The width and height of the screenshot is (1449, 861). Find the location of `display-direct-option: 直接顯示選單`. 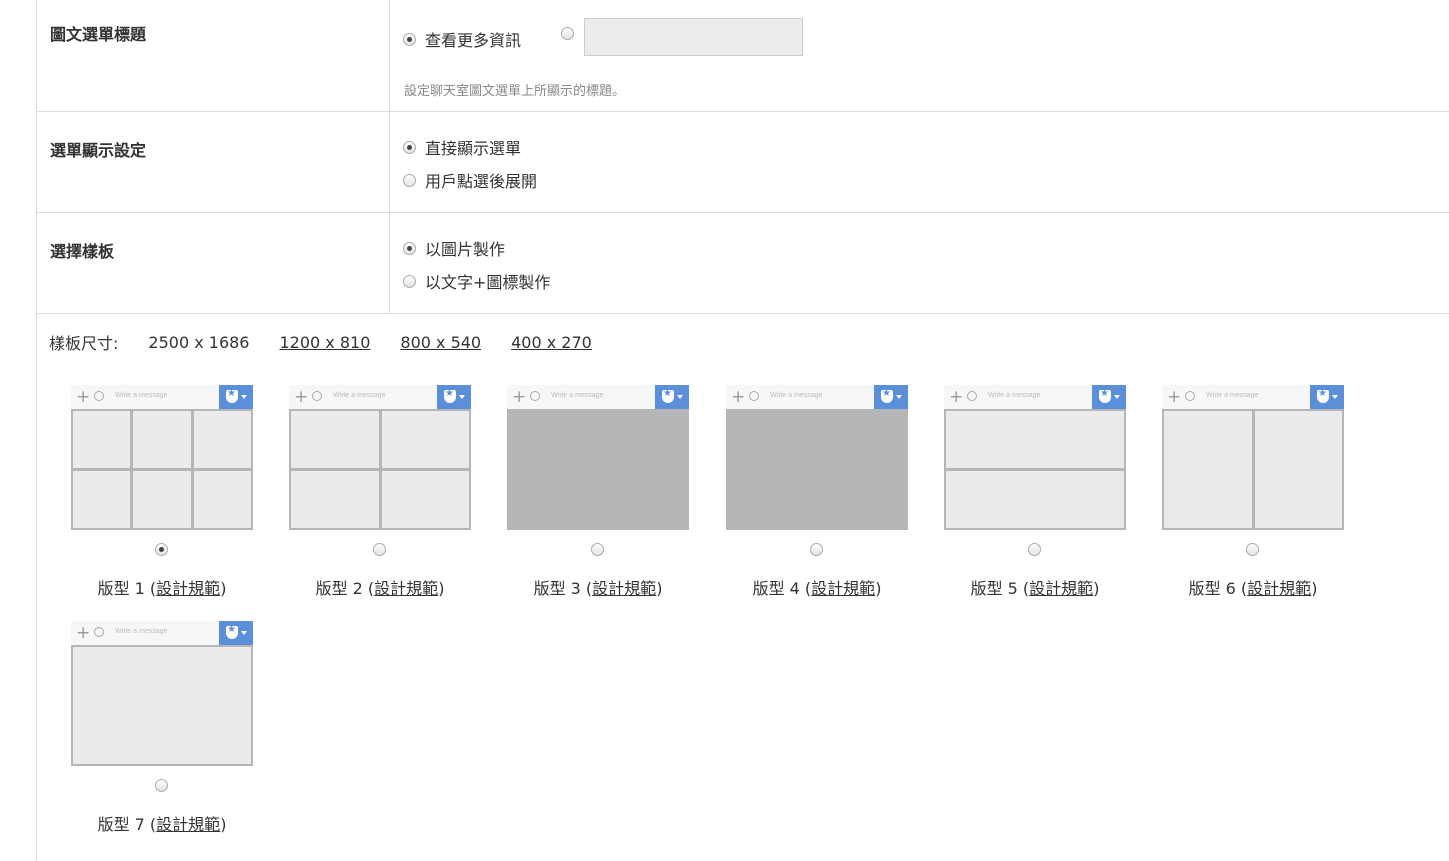

display-direct-option: 直接顯示選單 is located at coordinates (462, 147).